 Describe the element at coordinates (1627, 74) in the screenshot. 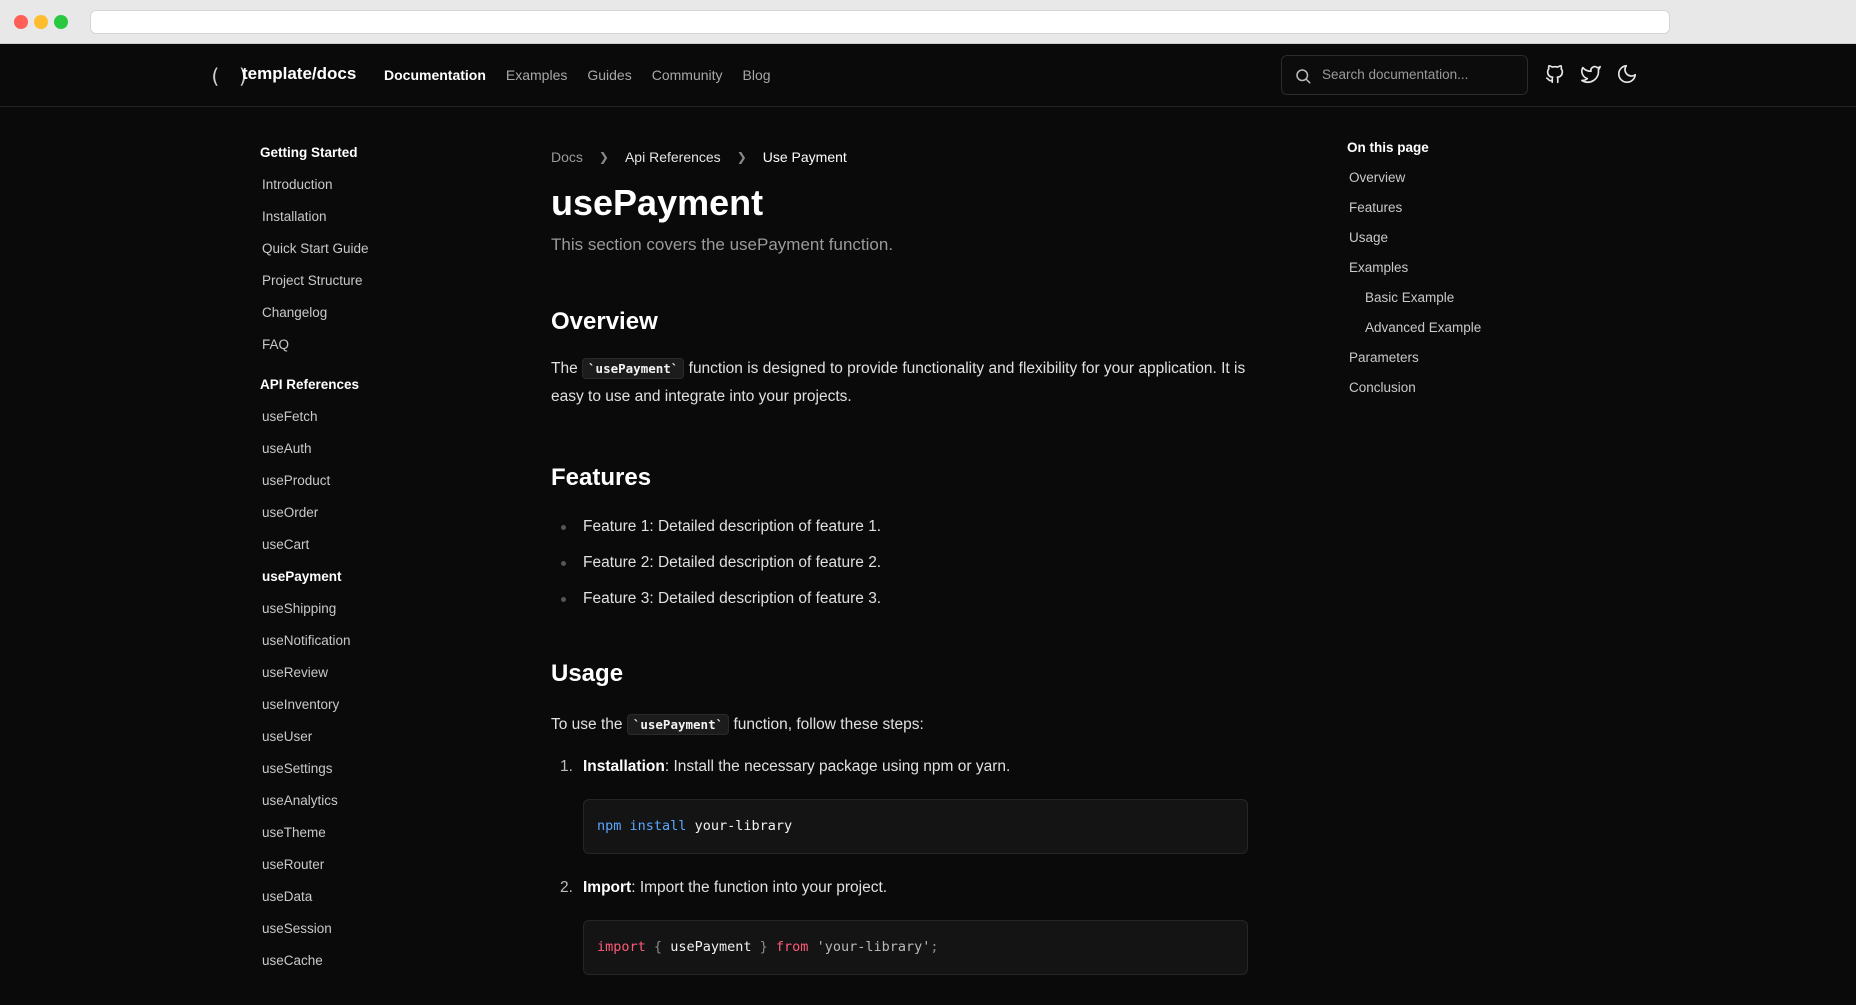

I see `moon-icon` at that location.